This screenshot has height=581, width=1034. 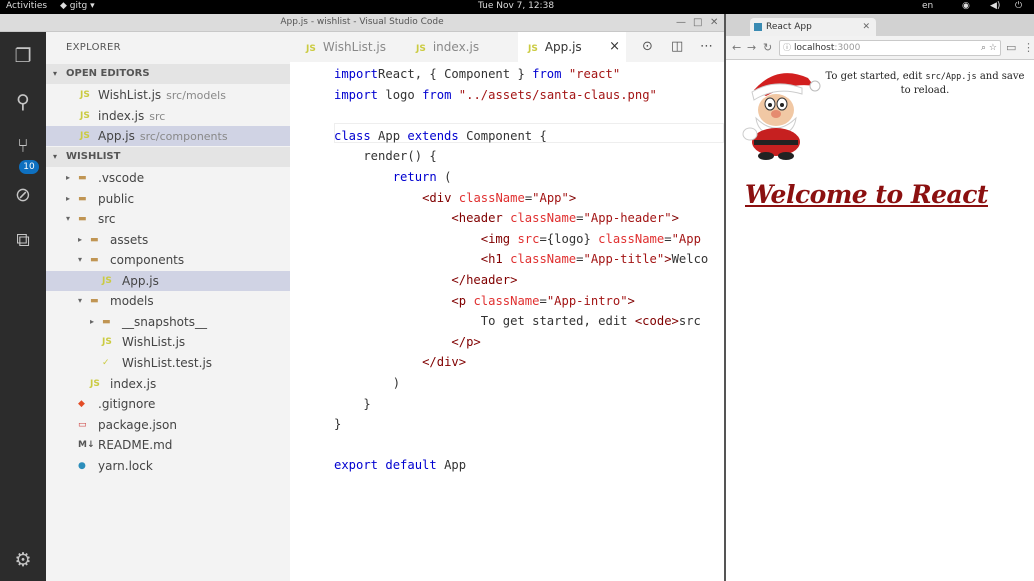 What do you see at coordinates (557, 94) in the screenshot?
I see `code-token: "../assets/santa-claus.png"` at bounding box center [557, 94].